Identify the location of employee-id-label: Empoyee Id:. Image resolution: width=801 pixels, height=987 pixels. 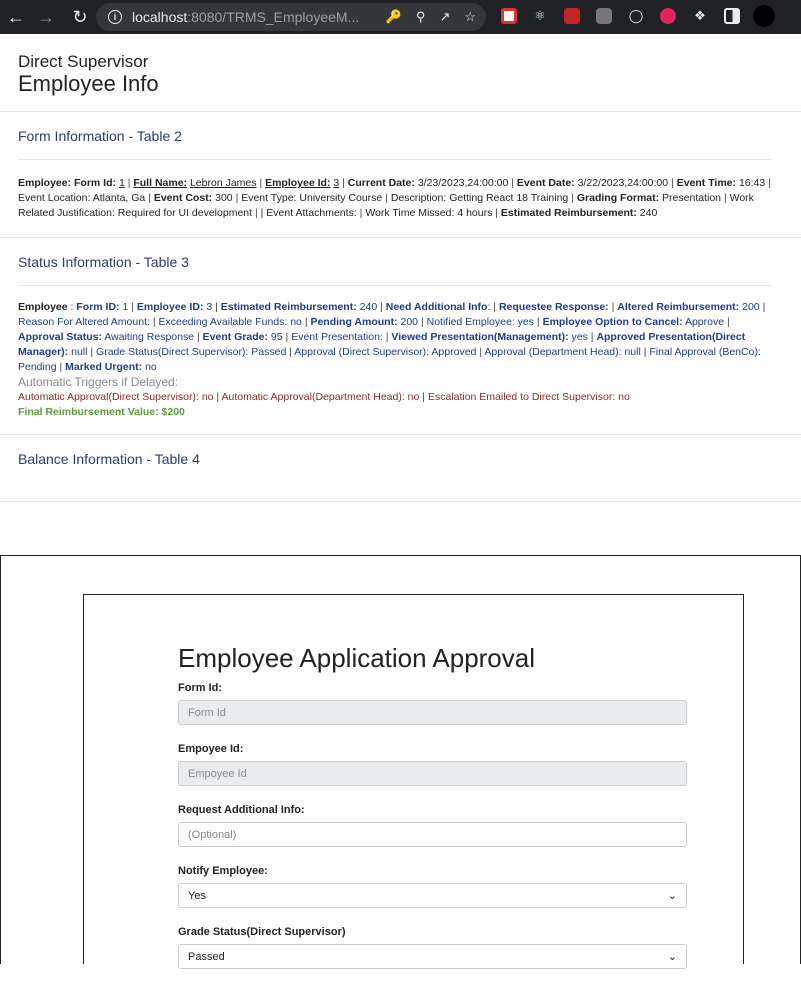
(211, 749).